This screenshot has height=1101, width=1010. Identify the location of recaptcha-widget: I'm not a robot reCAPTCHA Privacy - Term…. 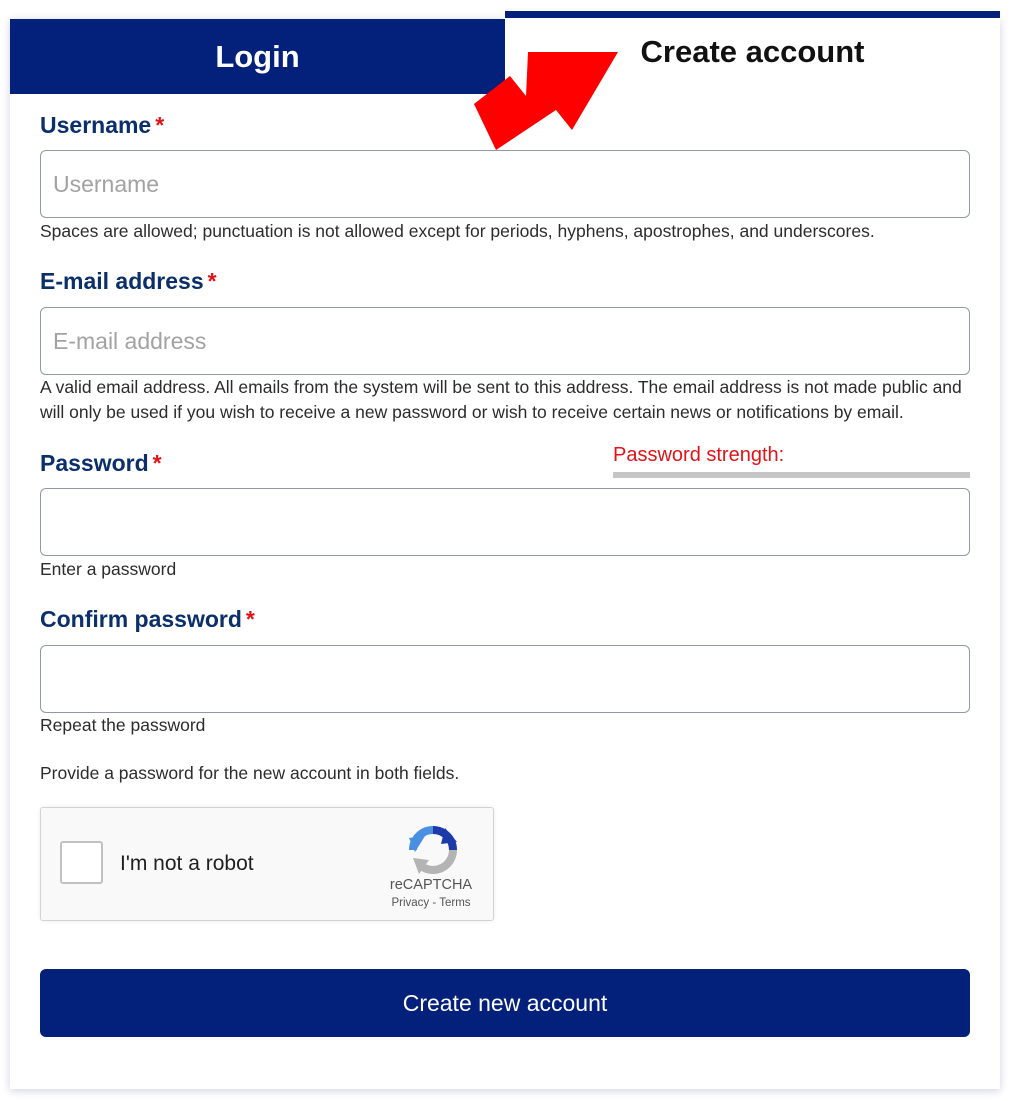
(267, 864).